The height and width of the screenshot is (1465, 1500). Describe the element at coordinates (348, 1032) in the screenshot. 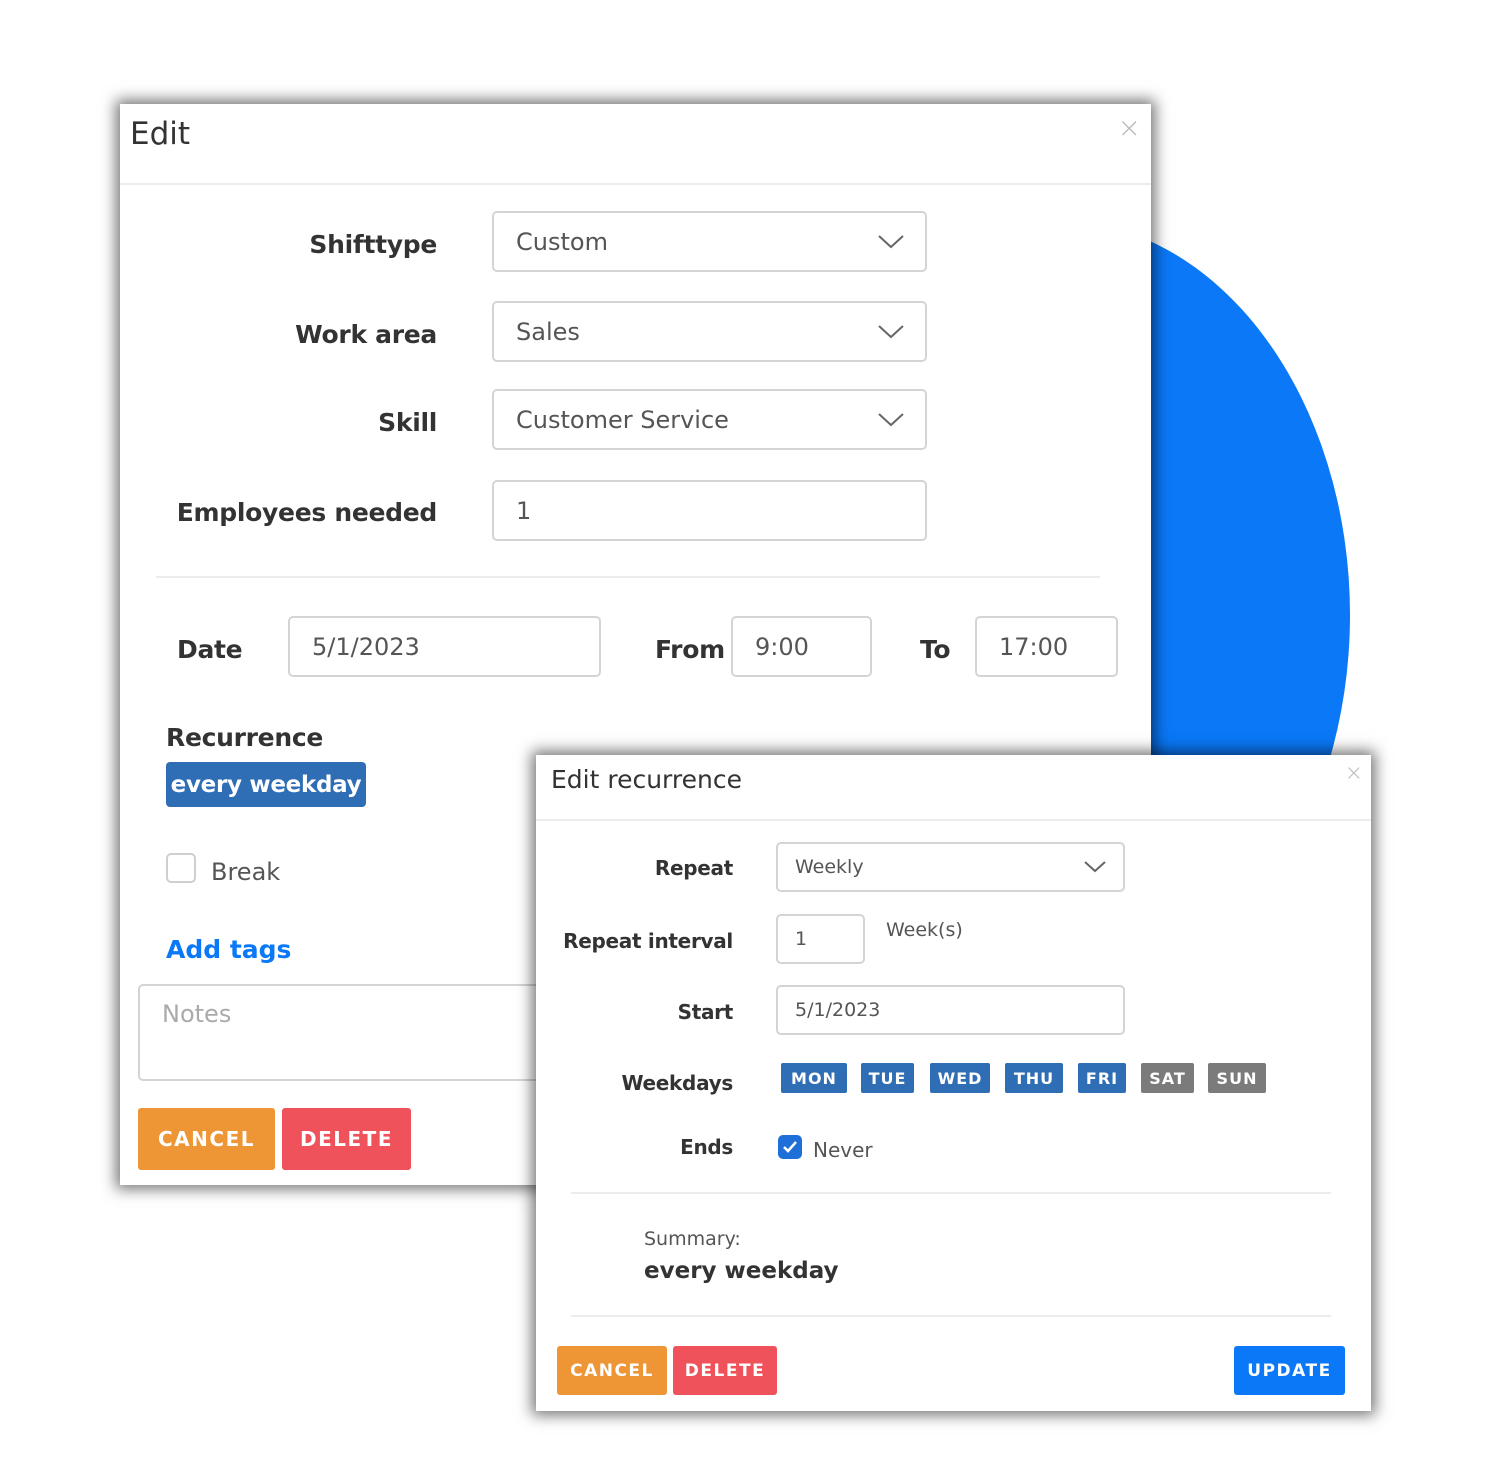

I see `notes-textarea: Notes` at that location.